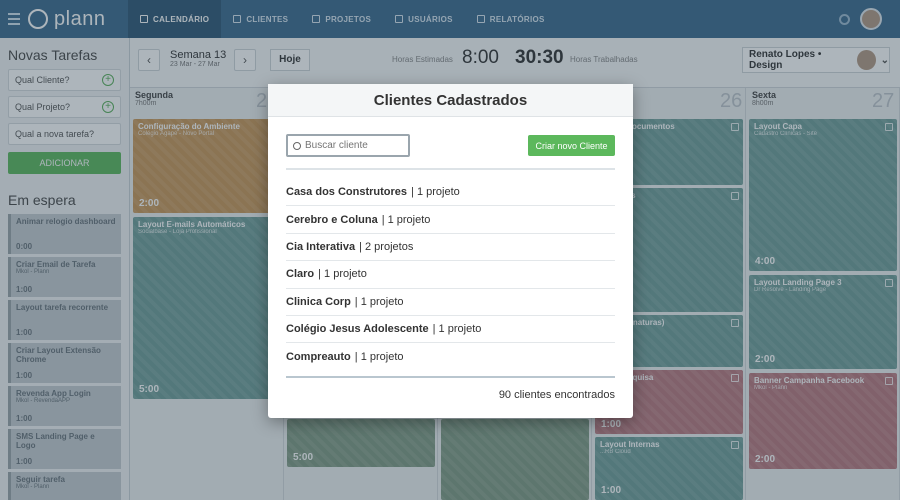 This screenshot has height=500, width=900. What do you see at coordinates (450, 100) in the screenshot?
I see `modal-title: Clientes Cadastrados` at bounding box center [450, 100].